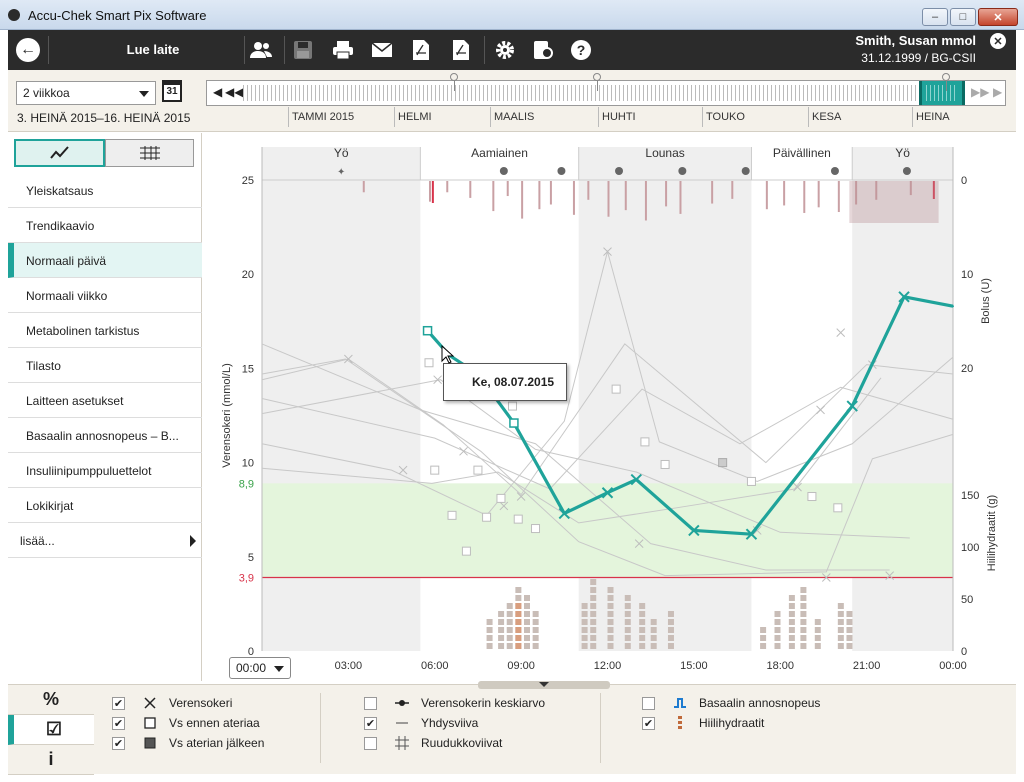  Describe the element at coordinates (745, 171) in the screenshot. I see `apple-icon` at that location.